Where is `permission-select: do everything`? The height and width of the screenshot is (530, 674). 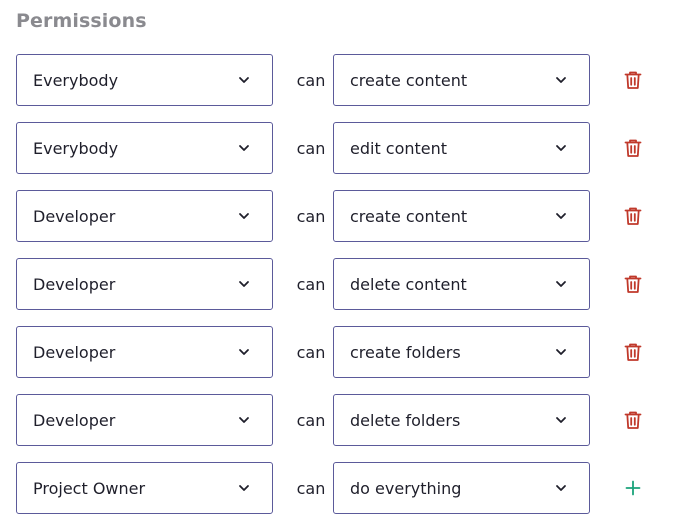
permission-select: do everything is located at coordinates (461, 488).